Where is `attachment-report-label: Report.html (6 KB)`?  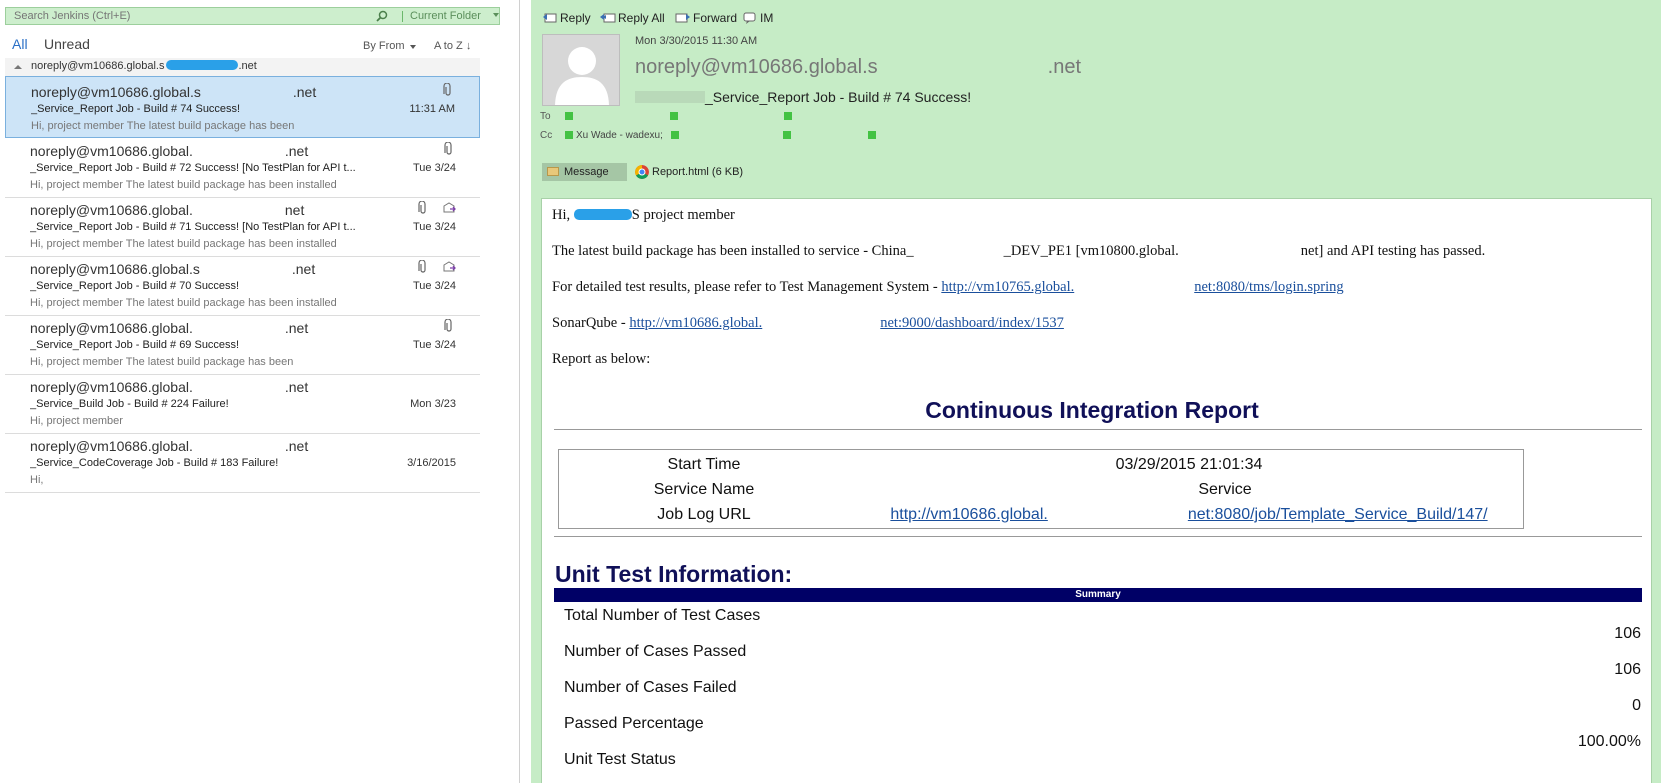 attachment-report-label: Report.html (6 KB) is located at coordinates (698, 172).